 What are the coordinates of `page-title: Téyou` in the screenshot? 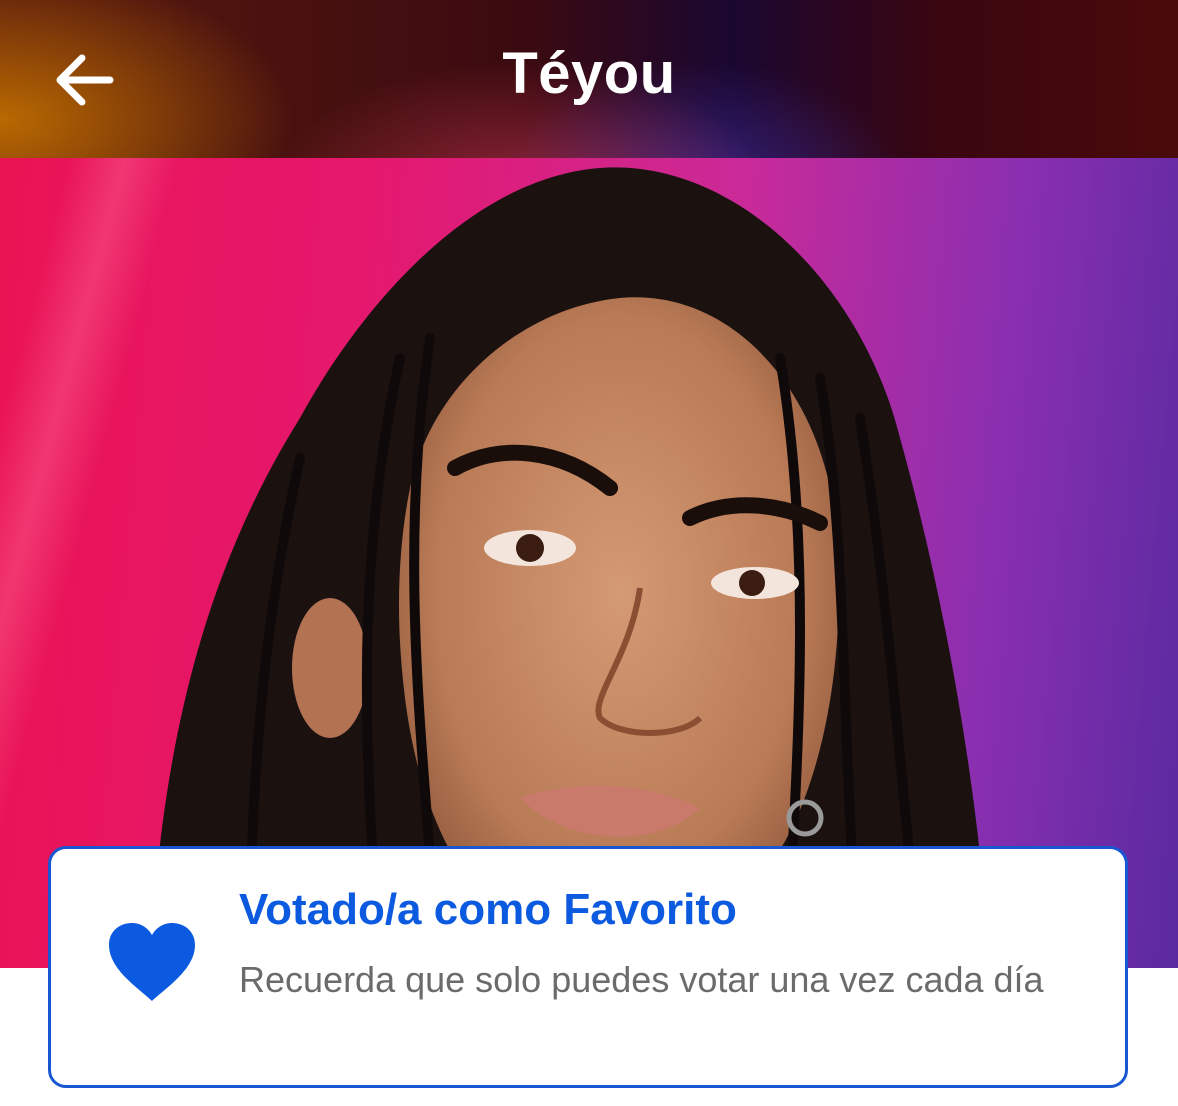 It's located at (589, 73).